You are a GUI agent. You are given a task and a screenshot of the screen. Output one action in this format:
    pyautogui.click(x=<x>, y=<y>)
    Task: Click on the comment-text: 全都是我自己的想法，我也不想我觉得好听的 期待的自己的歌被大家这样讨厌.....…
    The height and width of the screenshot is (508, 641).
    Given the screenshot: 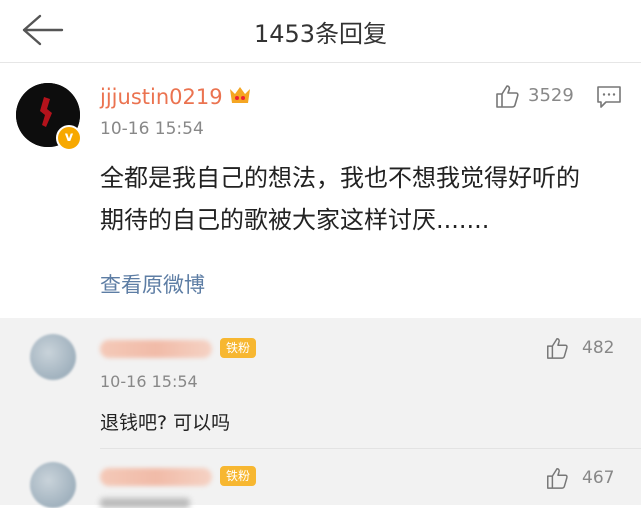 What is the action you would take?
    pyautogui.click(x=360, y=199)
    